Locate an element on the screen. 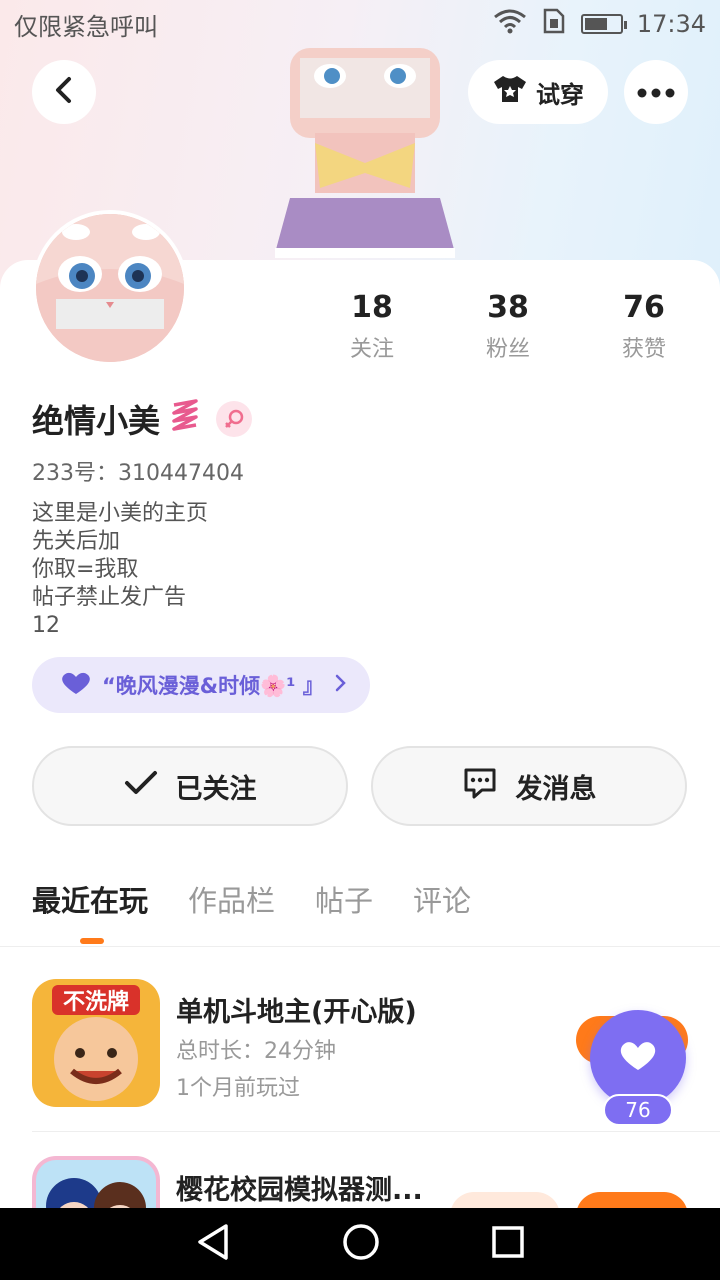 Image resolution: width=720 pixels, height=1280 pixels. bio-line: 帖子禁止发广告 is located at coordinates (109, 597).